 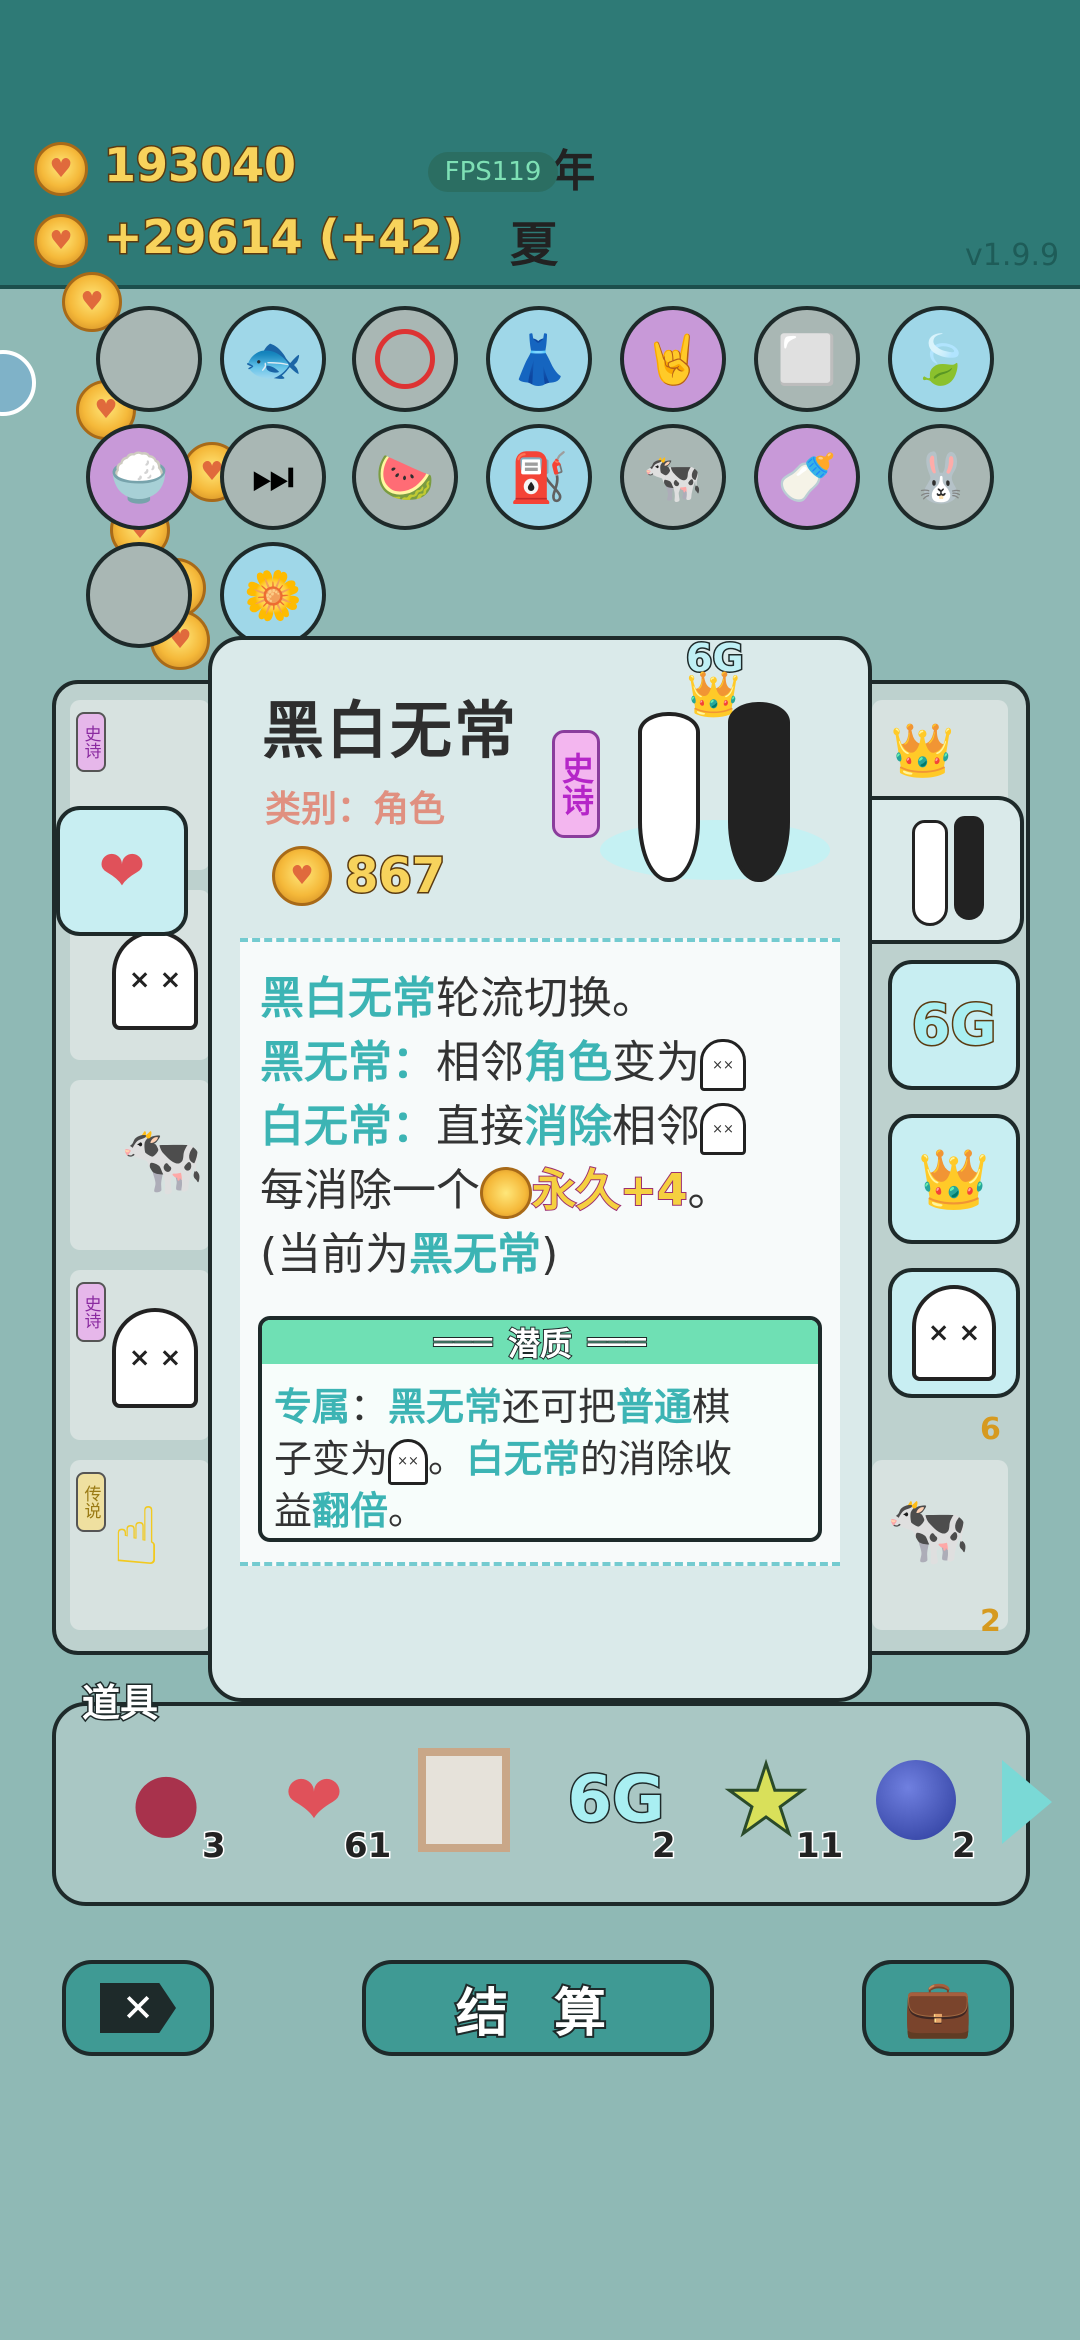 I want to click on fps-counter: FPS119, so click(x=493, y=172).